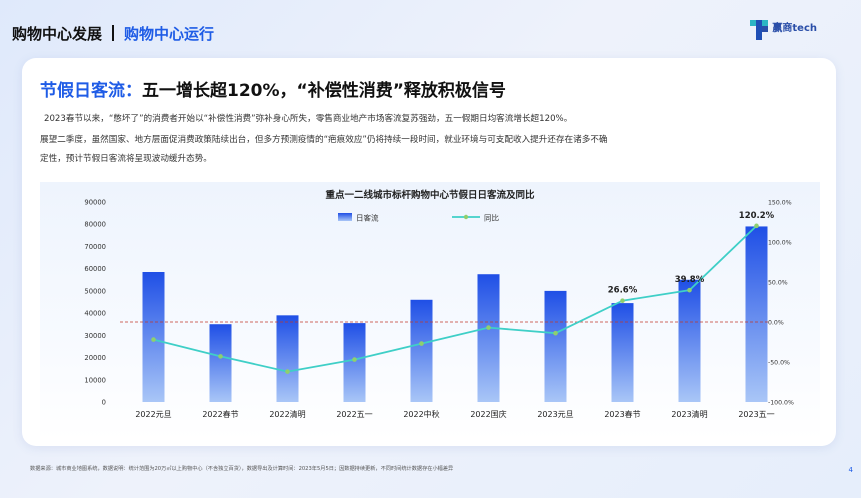  I want to click on left-axis-tick-label: 80000, so click(95, 225).